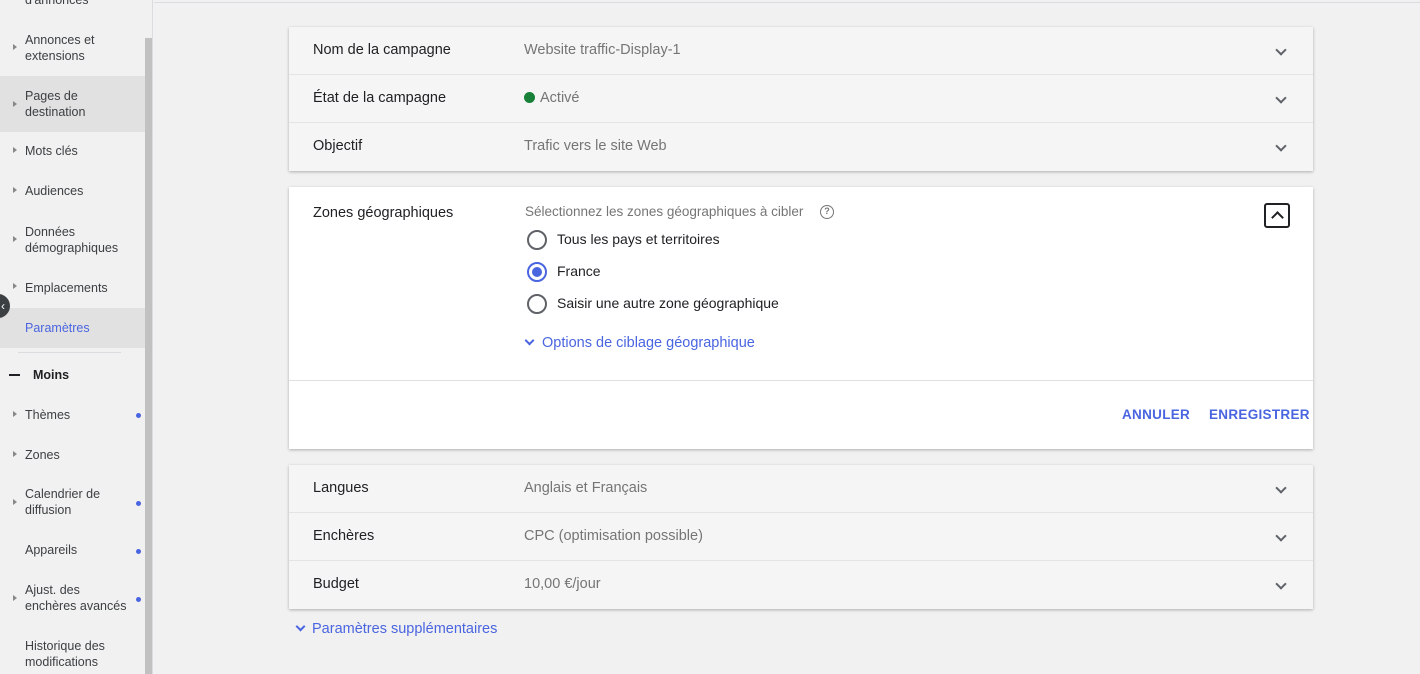 This screenshot has height=674, width=1420. Describe the element at coordinates (3, 306) in the screenshot. I see `chevron-left-icon: ‹` at that location.